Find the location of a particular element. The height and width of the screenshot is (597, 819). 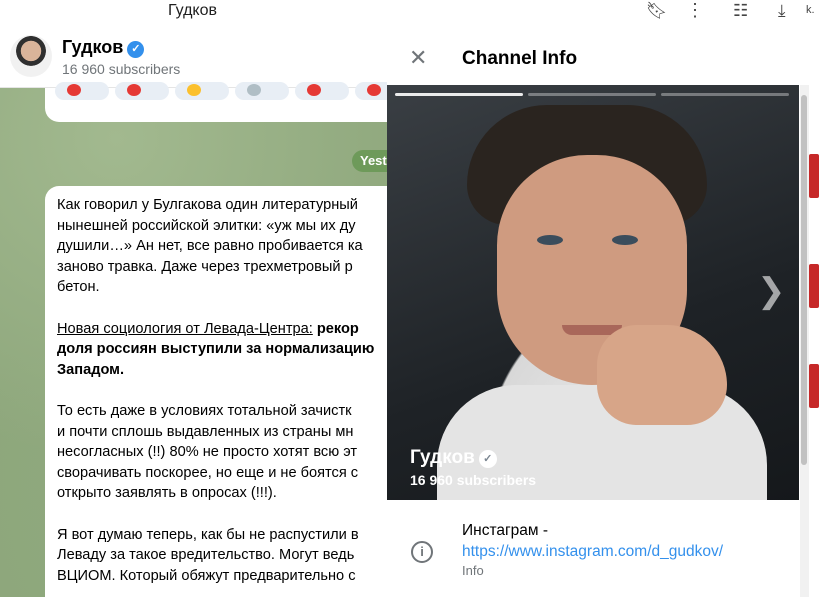

info-icon: i is located at coordinates (422, 552).